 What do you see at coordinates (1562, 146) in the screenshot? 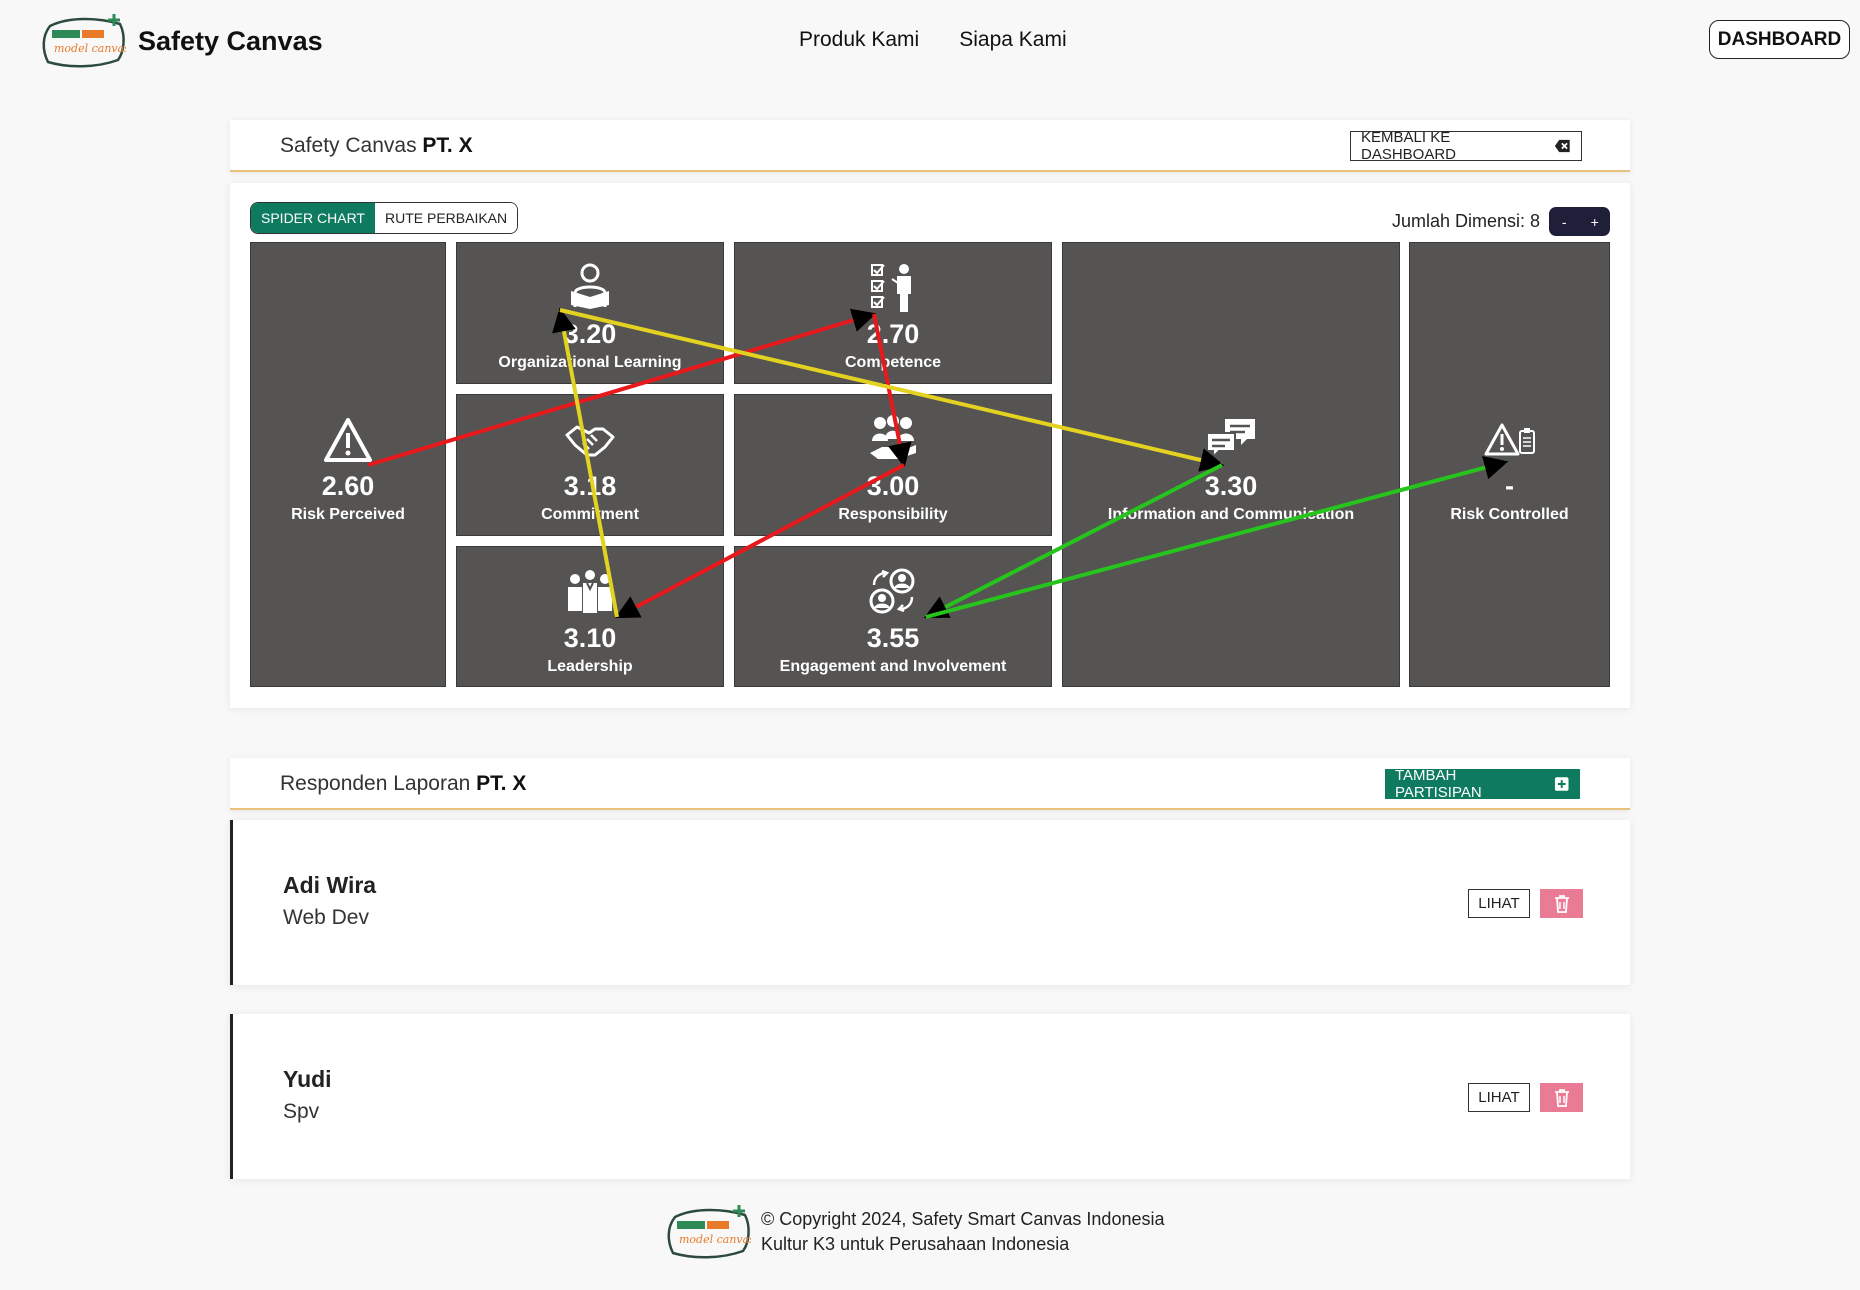
I see `backspace-icon` at bounding box center [1562, 146].